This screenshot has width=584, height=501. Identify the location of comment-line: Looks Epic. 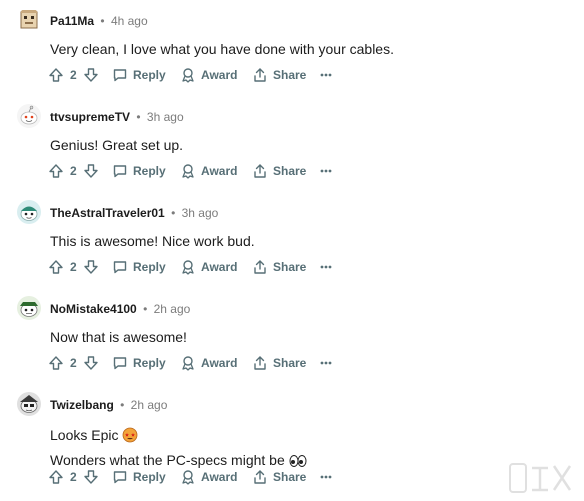
(178, 436).